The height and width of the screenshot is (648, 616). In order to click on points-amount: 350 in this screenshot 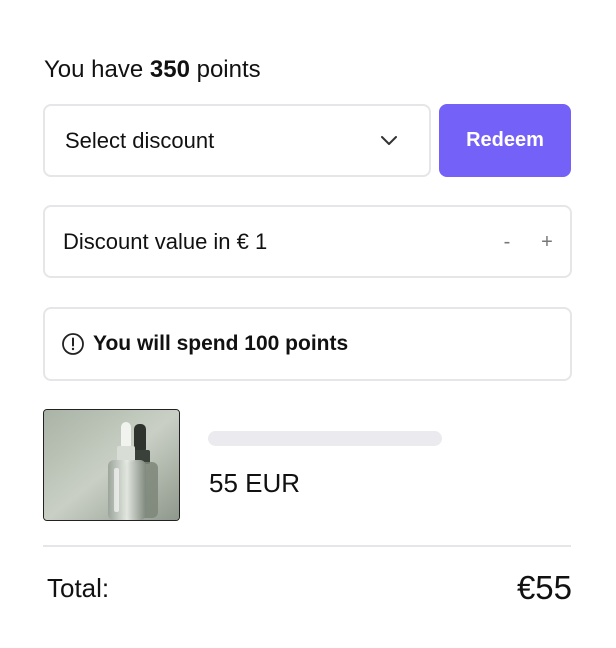, I will do `click(169, 69)`.